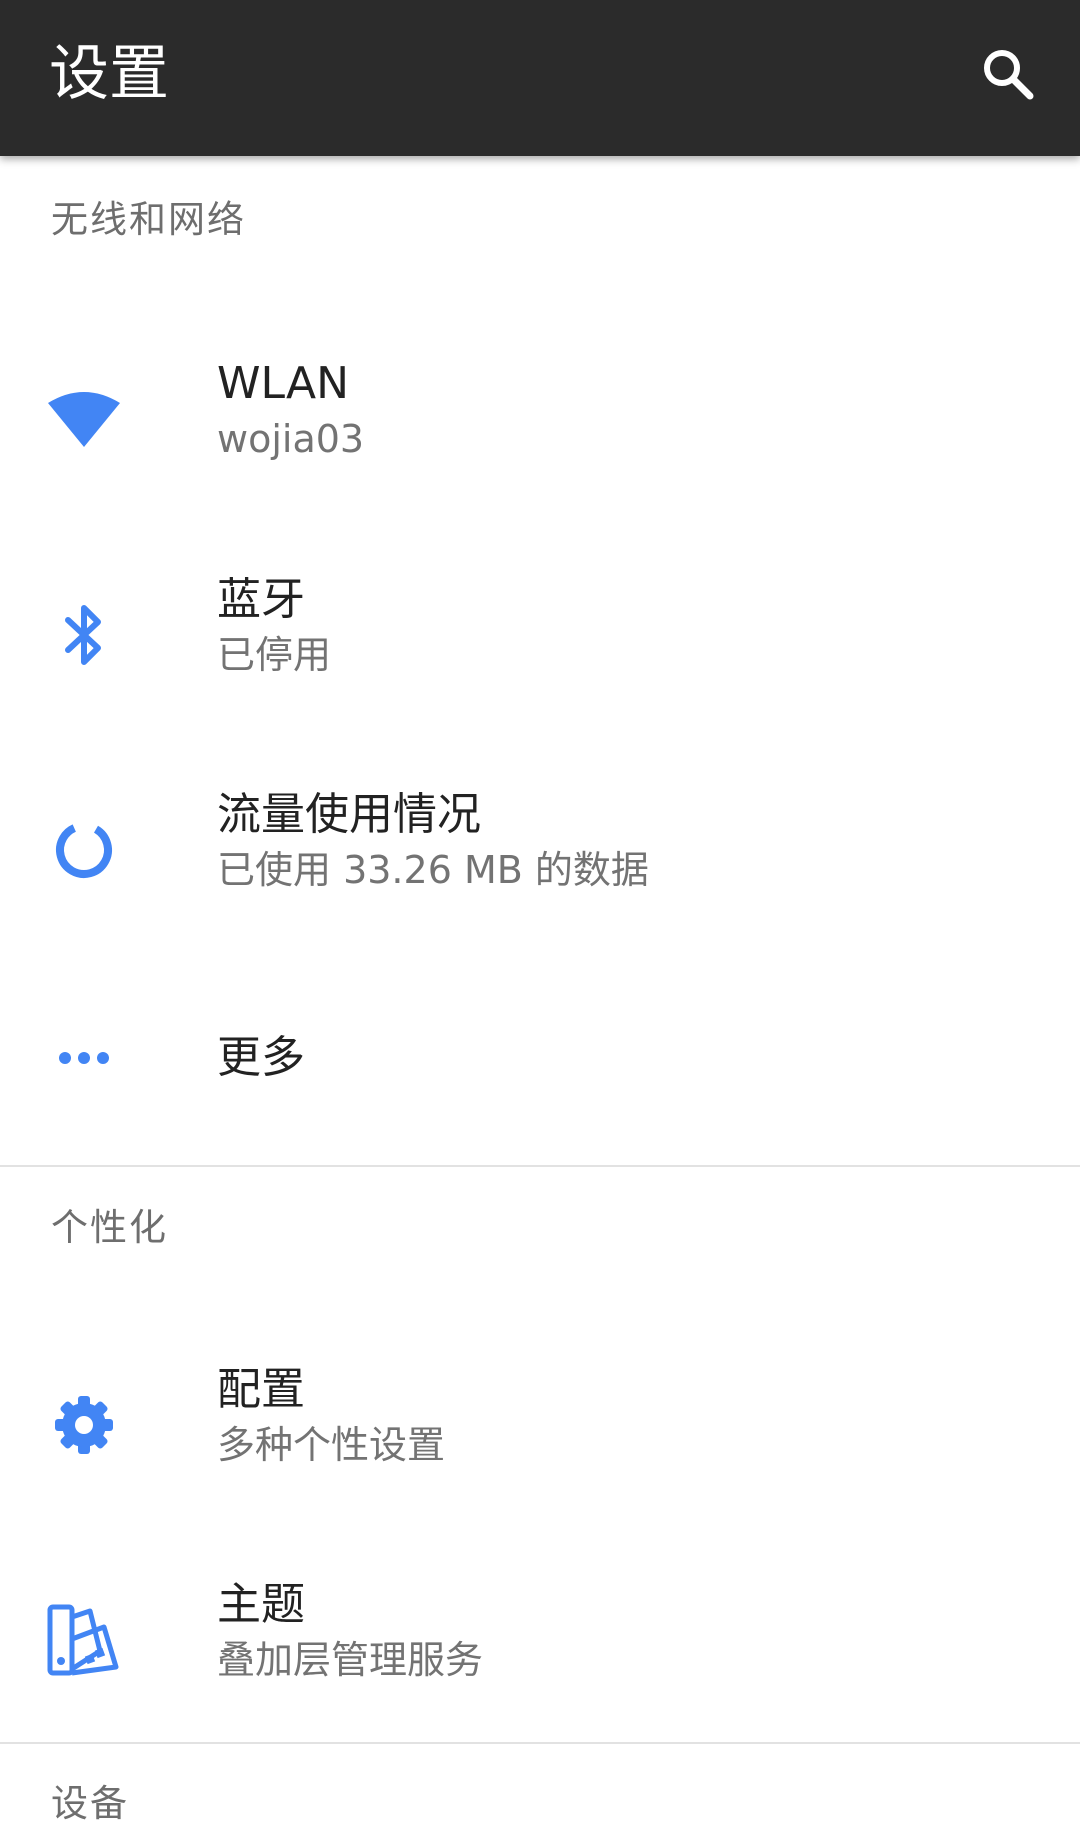 This screenshot has width=1080, height=1837. Describe the element at coordinates (350, 1660) in the screenshot. I see `themes-summary: 叠加层管理服务` at that location.